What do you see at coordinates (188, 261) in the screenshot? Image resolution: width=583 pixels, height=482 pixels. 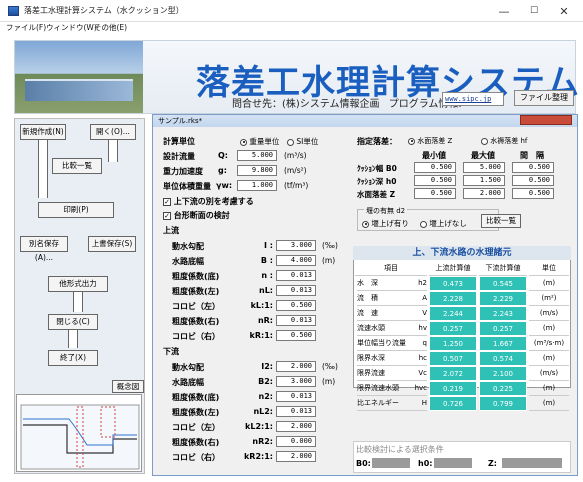 I see `up-param-label: 水路底幅` at bounding box center [188, 261].